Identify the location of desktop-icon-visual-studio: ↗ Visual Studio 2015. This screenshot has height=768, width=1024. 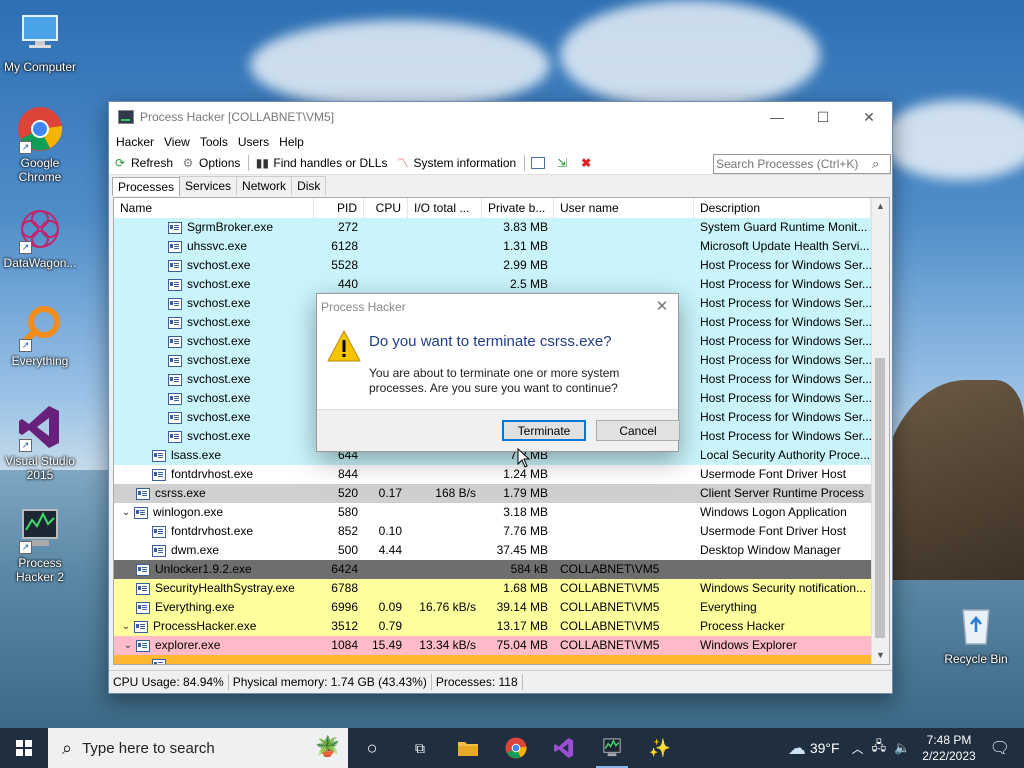
(40, 443).